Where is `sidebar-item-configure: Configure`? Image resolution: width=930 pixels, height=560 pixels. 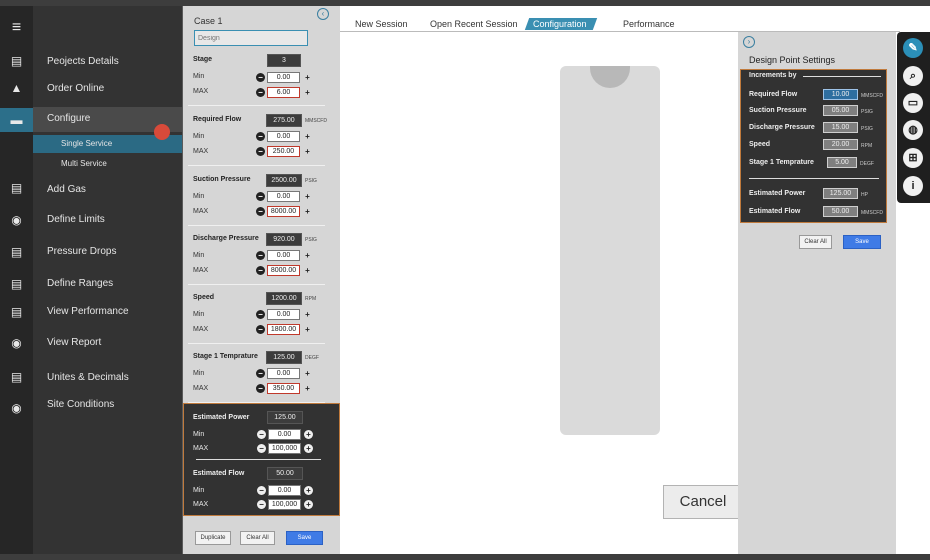 sidebar-item-configure: Configure is located at coordinates (68, 118).